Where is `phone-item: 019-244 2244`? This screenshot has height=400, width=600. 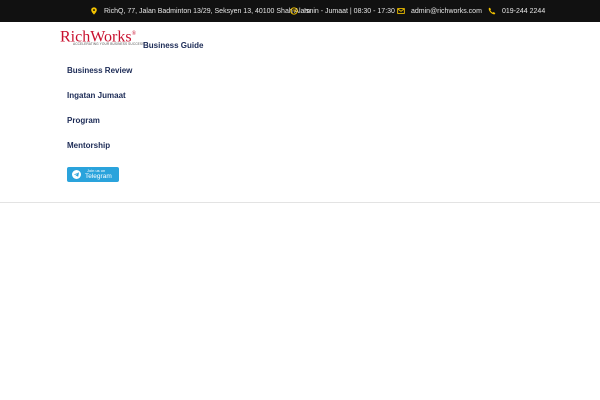
phone-item: 019-244 2244 is located at coordinates (516, 11).